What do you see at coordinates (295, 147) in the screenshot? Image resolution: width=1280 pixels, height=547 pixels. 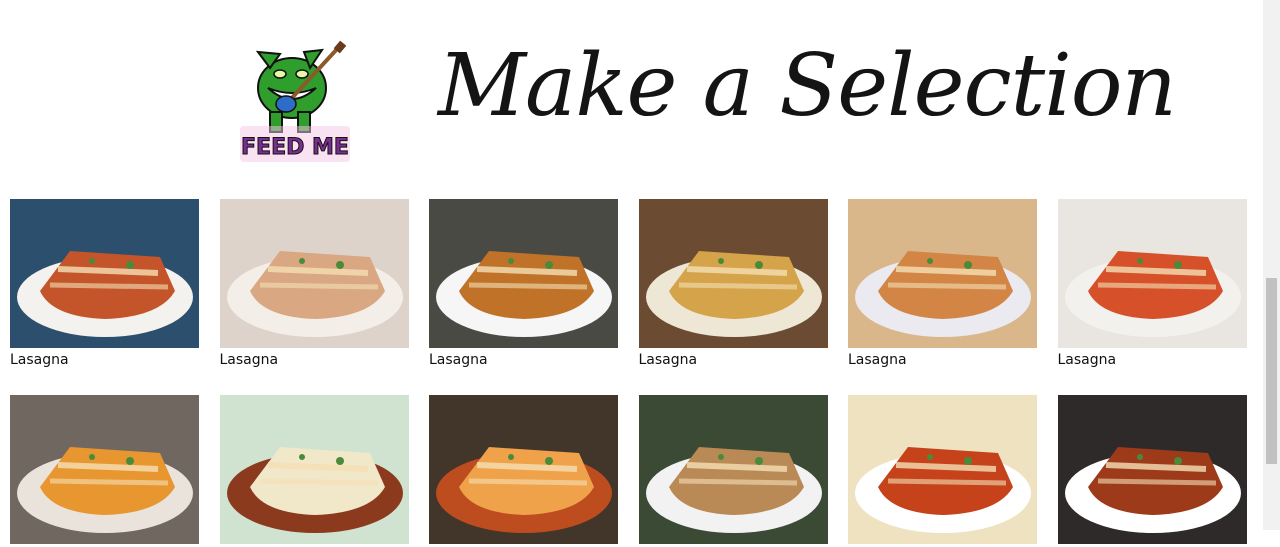 I see `logo-text: FEED ME` at bounding box center [295, 147].